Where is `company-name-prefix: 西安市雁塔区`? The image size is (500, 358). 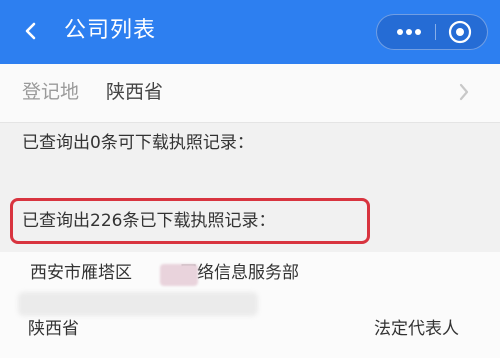 company-name-prefix: 西安市雁塔区 is located at coordinates (81, 273).